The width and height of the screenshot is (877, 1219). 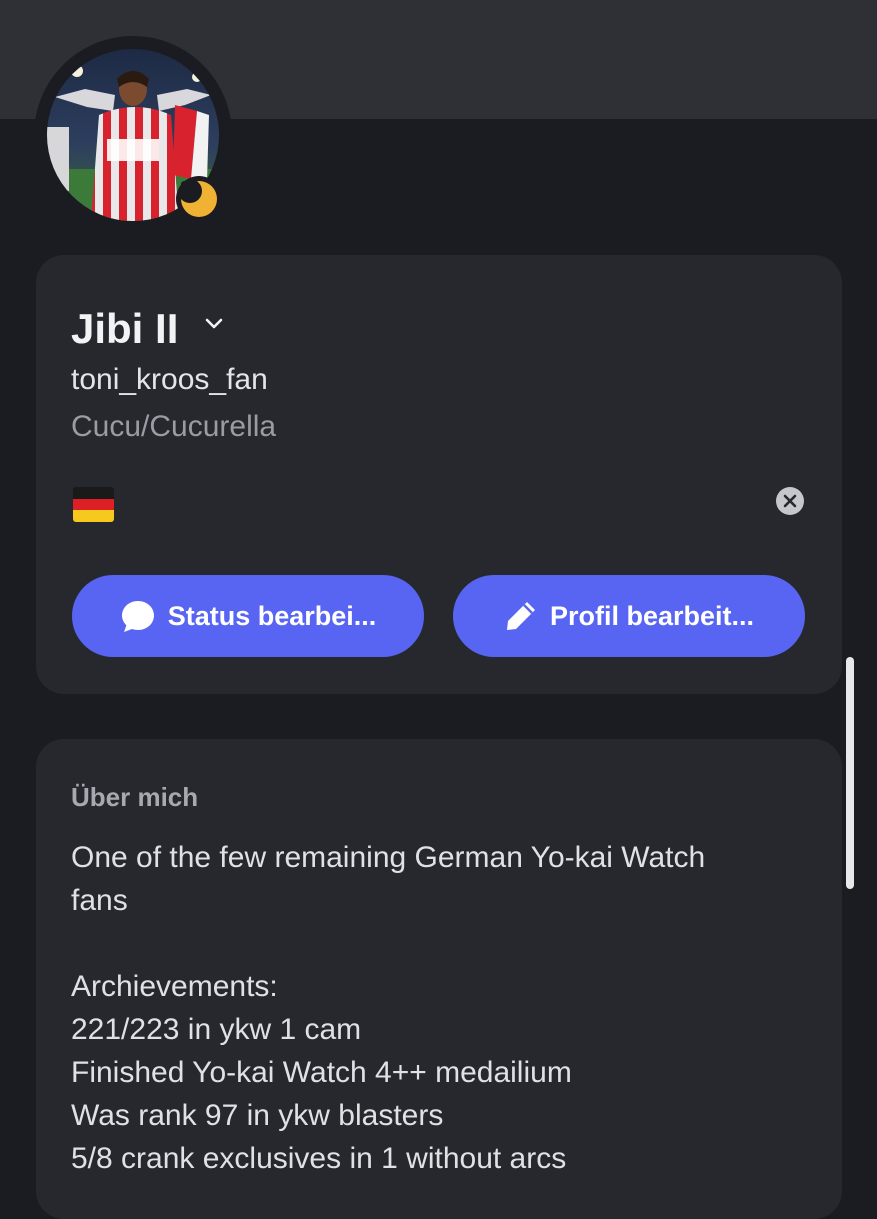 I want to click on about-line: Was rank 97 in ykw blasters, so click(x=257, y=1115).